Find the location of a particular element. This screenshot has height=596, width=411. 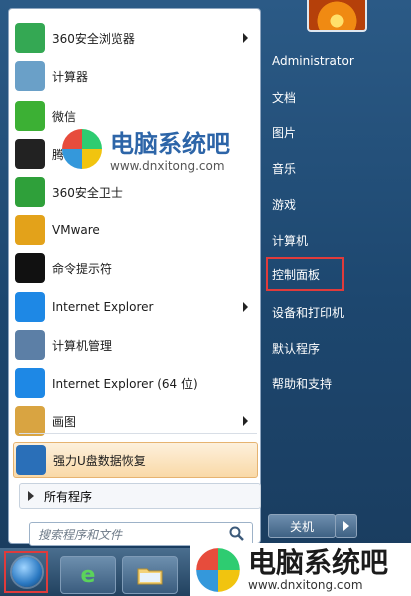

place-link: 游戏 is located at coordinates (284, 204).